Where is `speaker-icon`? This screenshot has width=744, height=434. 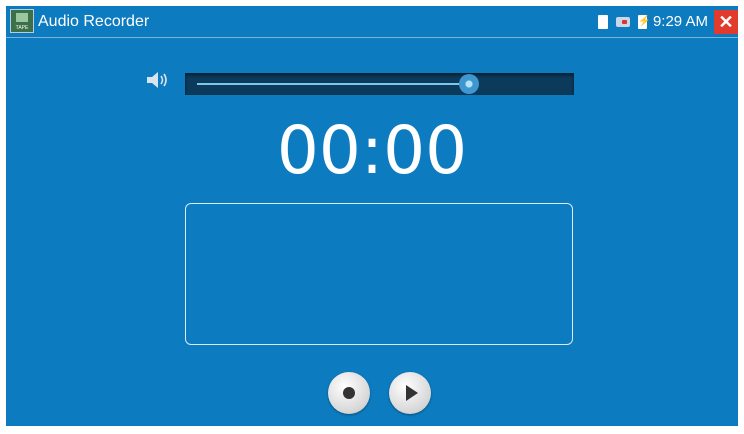 speaker-icon is located at coordinates (157, 80).